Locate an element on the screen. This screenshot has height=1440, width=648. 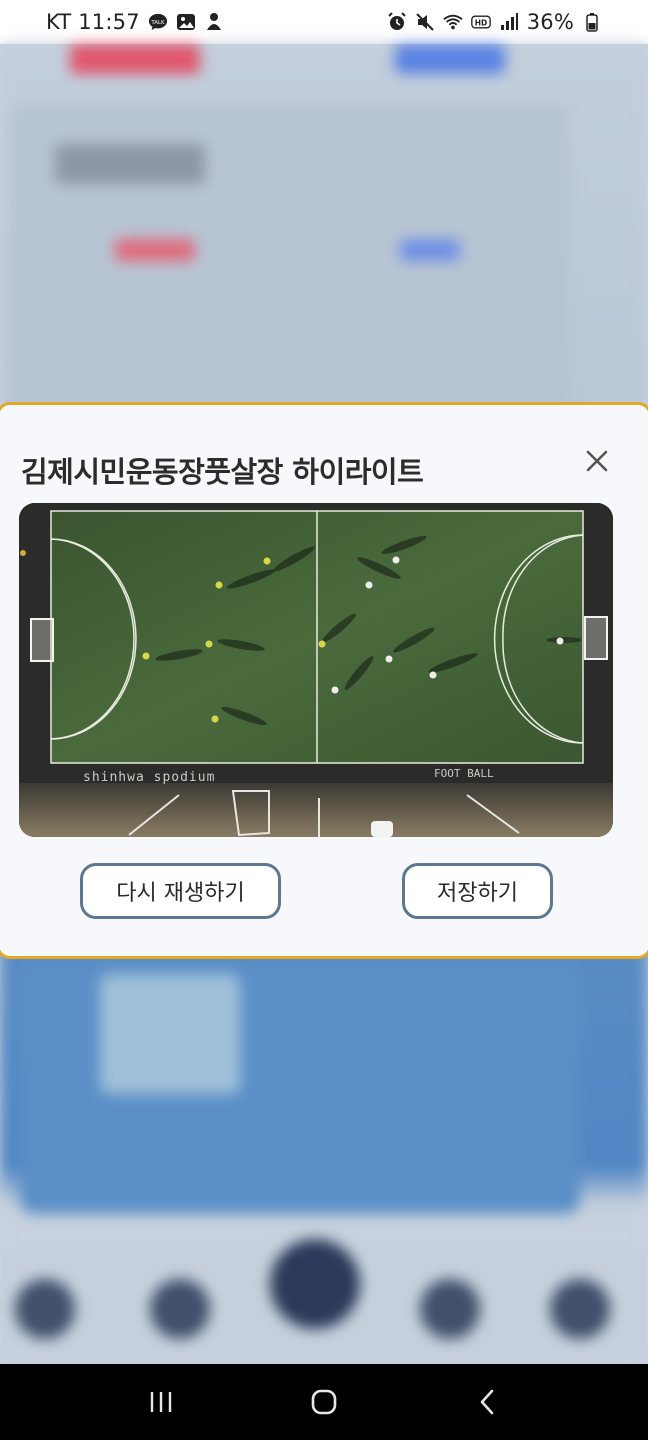
save-button: 저장하기 is located at coordinates (477, 891).